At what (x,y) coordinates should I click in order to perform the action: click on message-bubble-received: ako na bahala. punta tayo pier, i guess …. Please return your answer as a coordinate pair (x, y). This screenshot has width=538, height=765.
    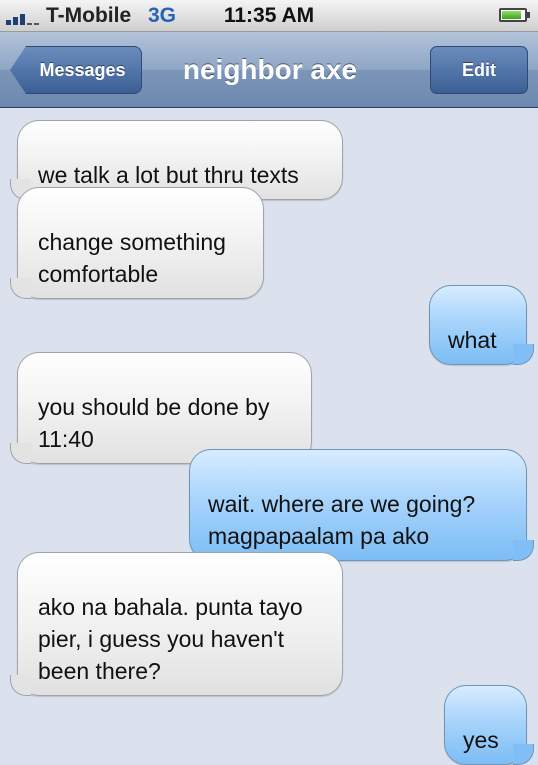
    Looking at the image, I should click on (180, 624).